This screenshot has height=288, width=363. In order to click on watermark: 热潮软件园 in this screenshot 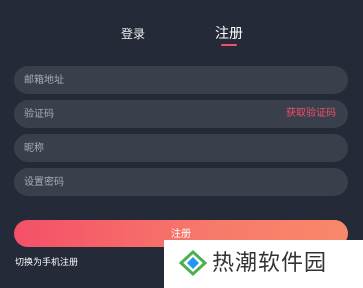, I will do `click(263, 264)`.